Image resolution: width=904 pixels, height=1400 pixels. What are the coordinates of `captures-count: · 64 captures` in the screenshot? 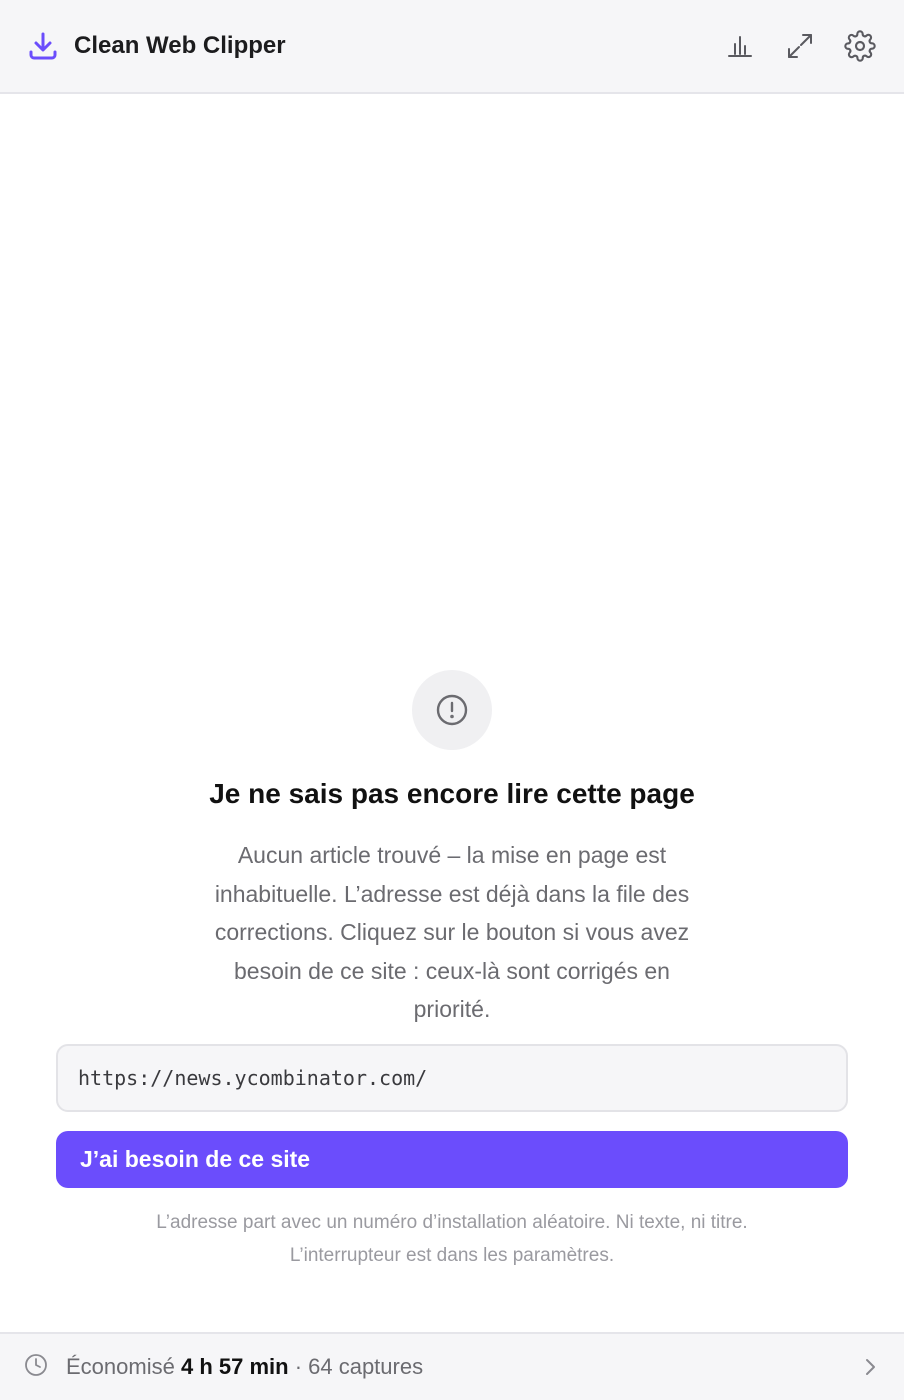 It's located at (359, 1366).